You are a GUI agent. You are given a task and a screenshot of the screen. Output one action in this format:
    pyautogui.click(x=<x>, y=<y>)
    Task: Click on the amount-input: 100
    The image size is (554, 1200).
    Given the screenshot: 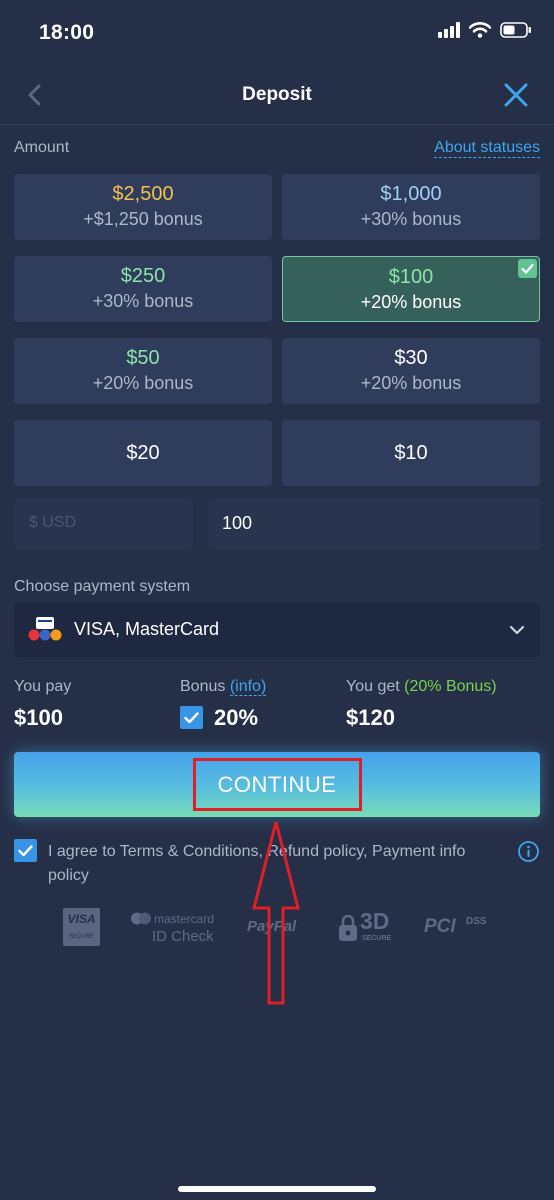 What is the action you would take?
    pyautogui.click(x=374, y=524)
    